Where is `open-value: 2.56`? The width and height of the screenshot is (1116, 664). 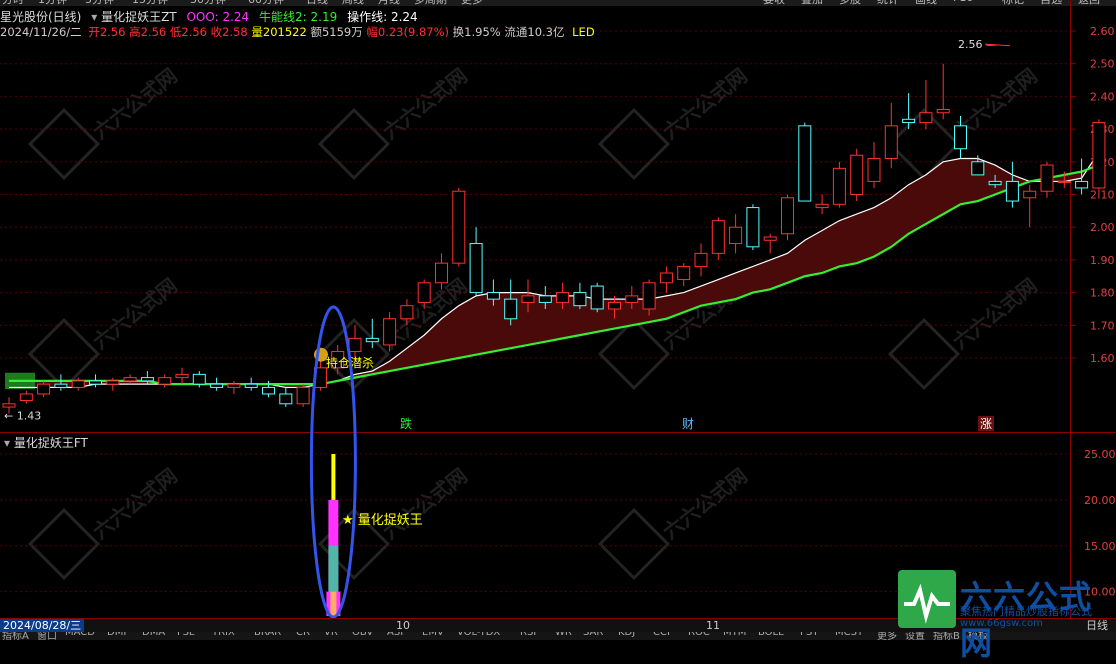
open-value: 2.56 is located at coordinates (112, 32).